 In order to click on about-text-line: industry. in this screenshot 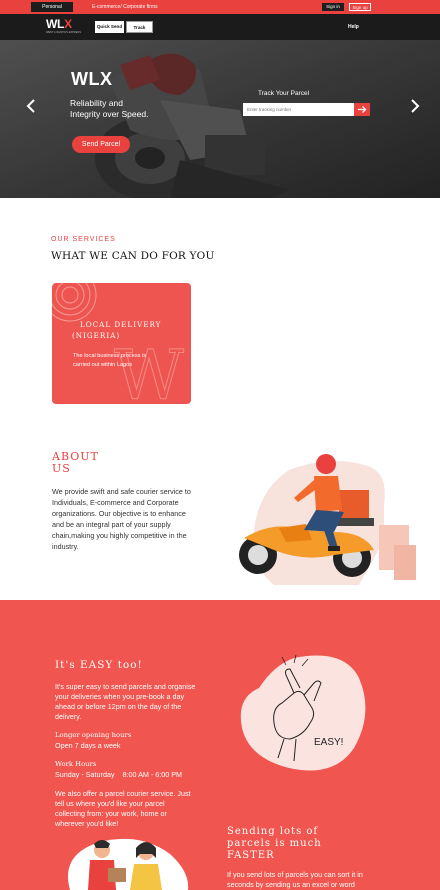, I will do `click(65, 546)`.